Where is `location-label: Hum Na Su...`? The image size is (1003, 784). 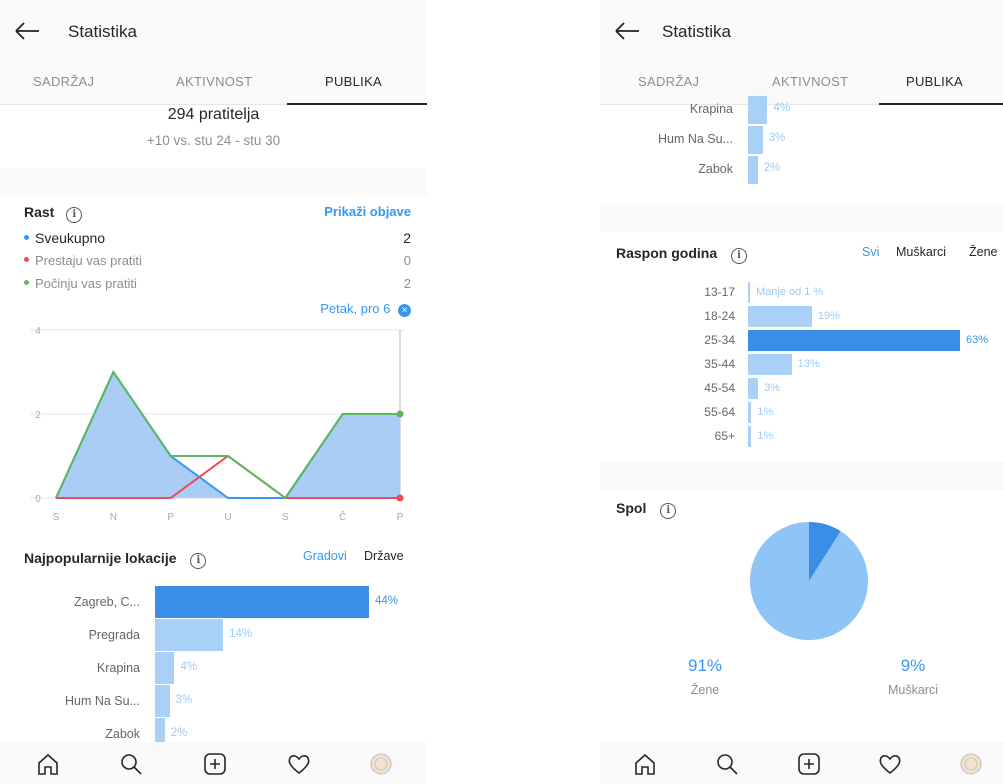
location-label: Hum Na Su... is located at coordinates (695, 139).